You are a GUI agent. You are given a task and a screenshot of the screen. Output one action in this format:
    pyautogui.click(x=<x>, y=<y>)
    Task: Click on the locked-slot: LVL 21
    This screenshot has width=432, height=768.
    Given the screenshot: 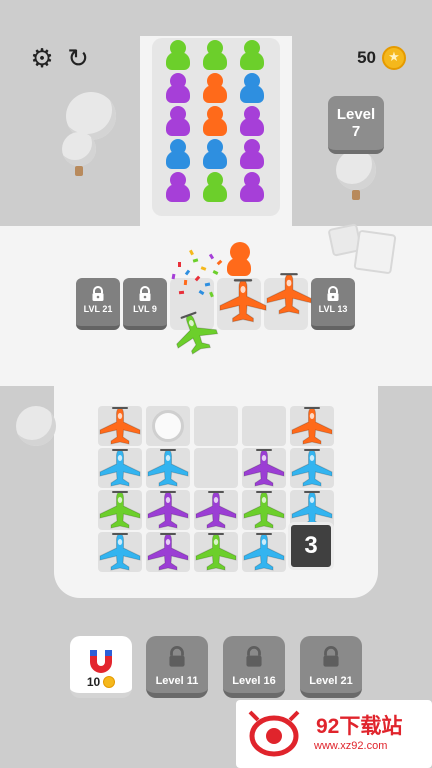 What is the action you would take?
    pyautogui.click(x=98, y=304)
    